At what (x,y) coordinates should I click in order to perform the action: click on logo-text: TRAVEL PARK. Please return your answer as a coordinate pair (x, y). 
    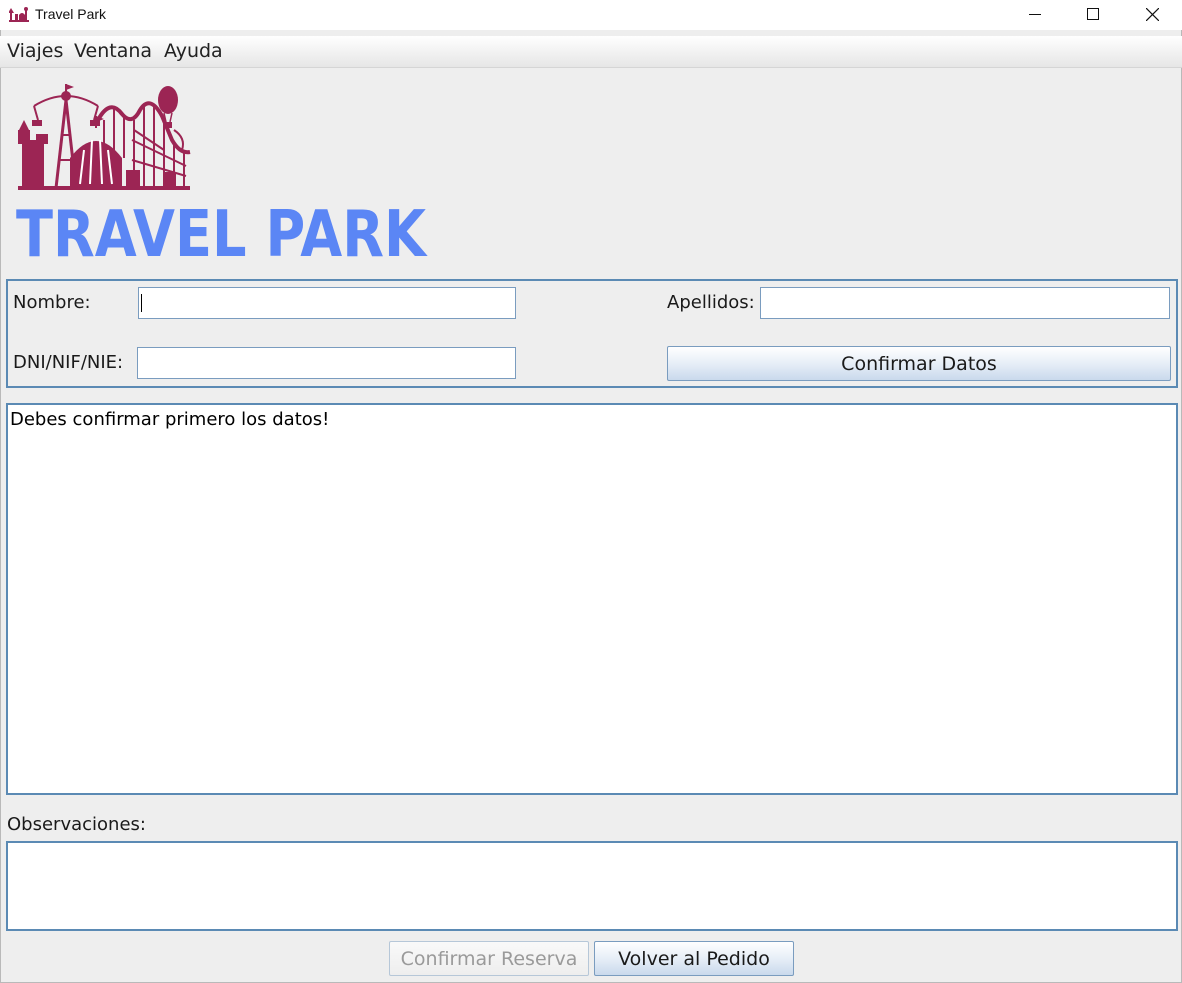
    Looking at the image, I should click on (222, 229).